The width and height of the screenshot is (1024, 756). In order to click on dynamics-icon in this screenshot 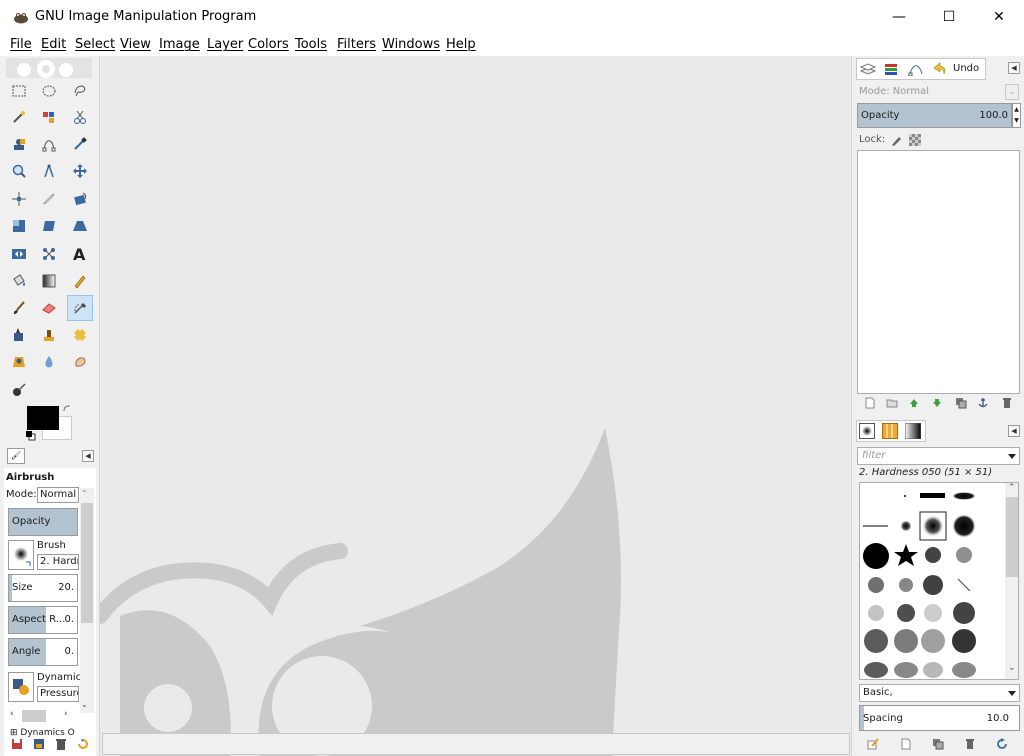, I will do `click(21, 687)`.